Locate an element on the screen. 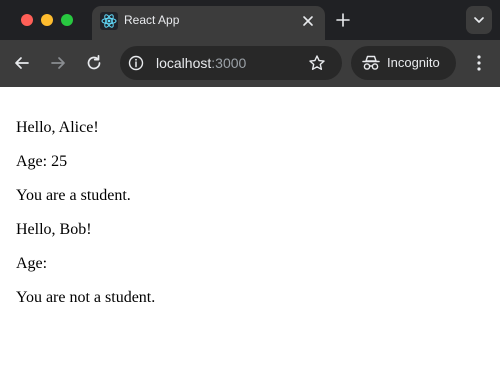 This screenshot has width=500, height=375. chevron-down-icon is located at coordinates (479, 20).